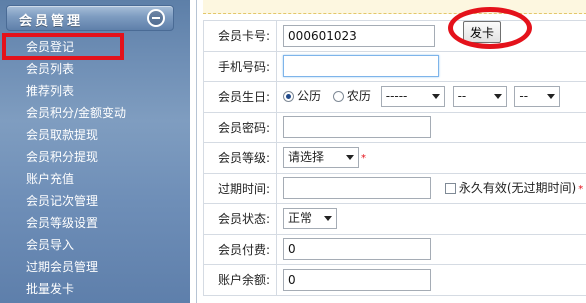  Describe the element at coordinates (537, 97) in the screenshot. I see `birth-day-select: --` at that location.